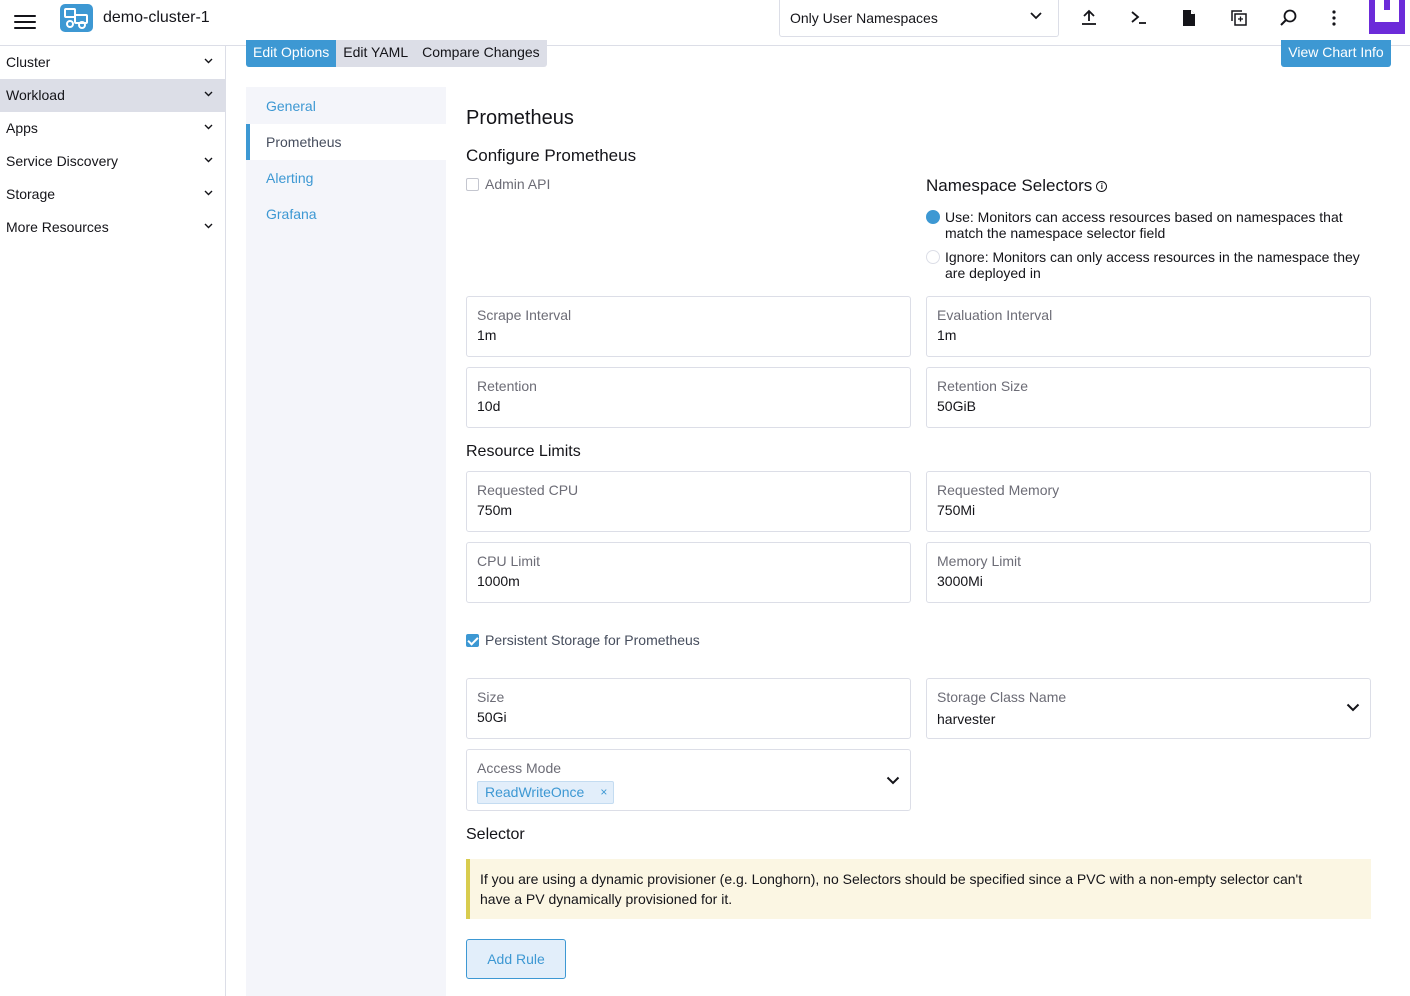 This screenshot has height=996, width=1410. I want to click on field-label: Retention, so click(507, 386).